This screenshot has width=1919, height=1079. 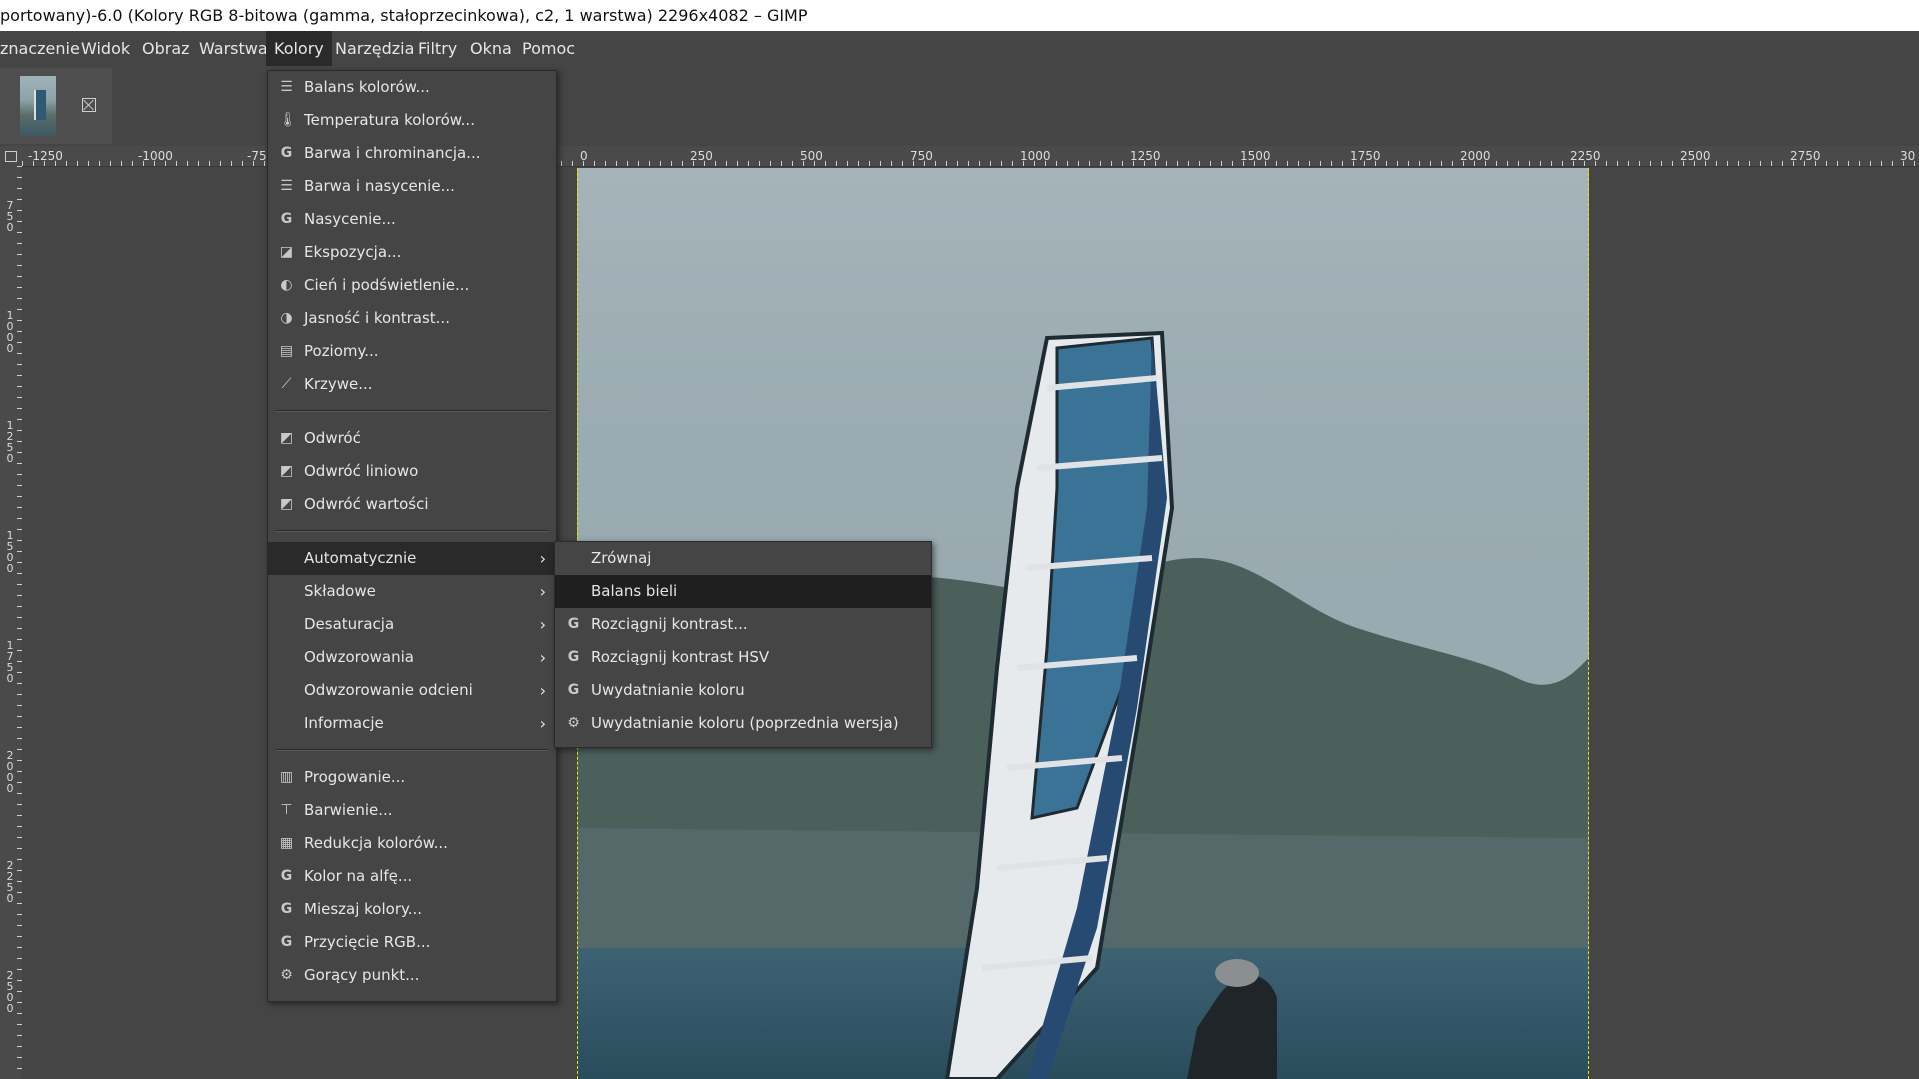 What do you see at coordinates (10, 216) in the screenshot?
I see `ruler-label: 750` at bounding box center [10, 216].